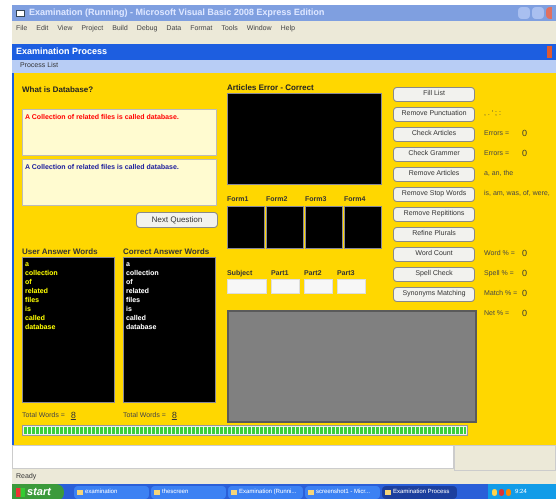 The height and width of the screenshot is (499, 556). I want to click on next-question-button: Next Question, so click(177, 220).